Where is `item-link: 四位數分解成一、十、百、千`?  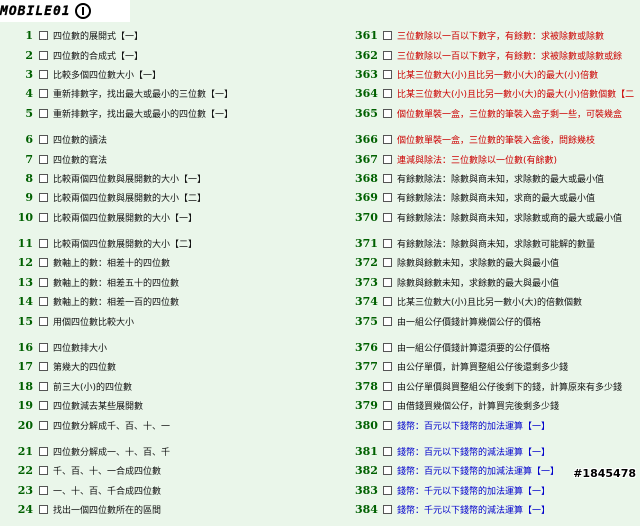 item-link: 四位數分解成一、十、百、千 is located at coordinates (111, 451).